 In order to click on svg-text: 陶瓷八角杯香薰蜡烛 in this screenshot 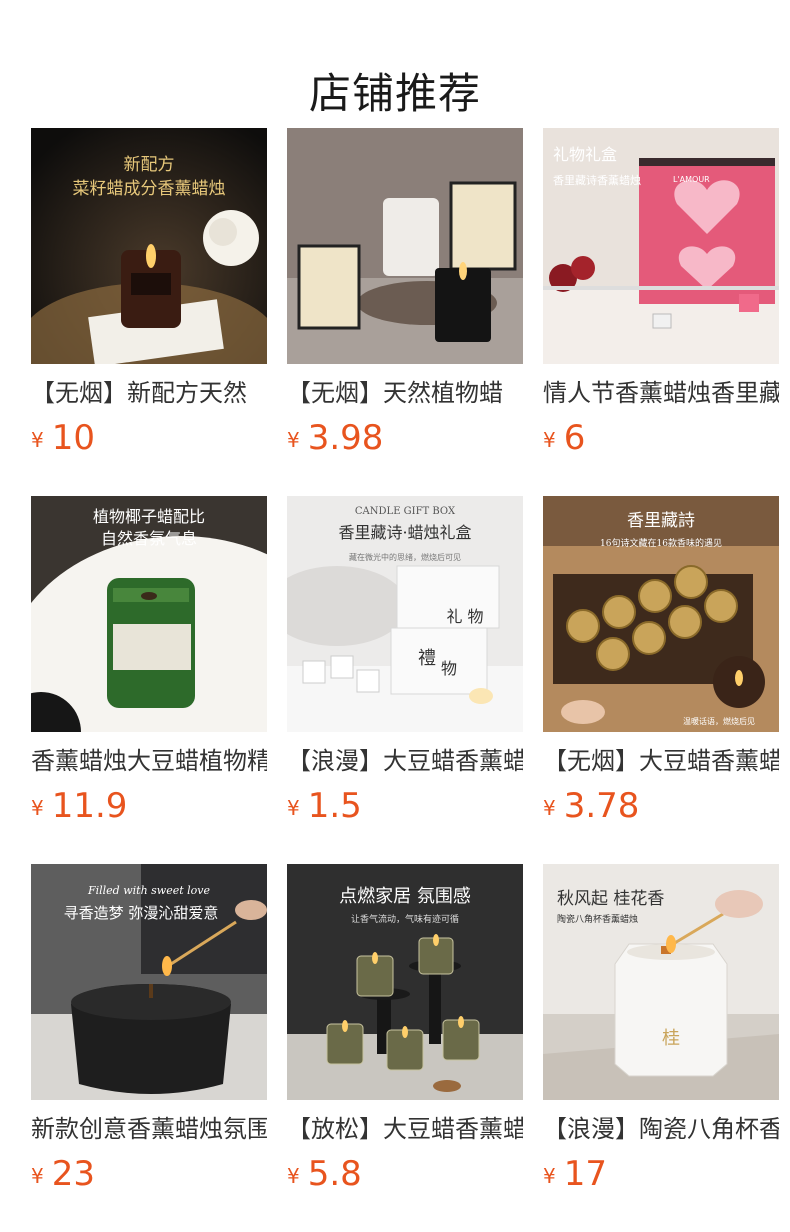, I will do `click(597, 919)`.